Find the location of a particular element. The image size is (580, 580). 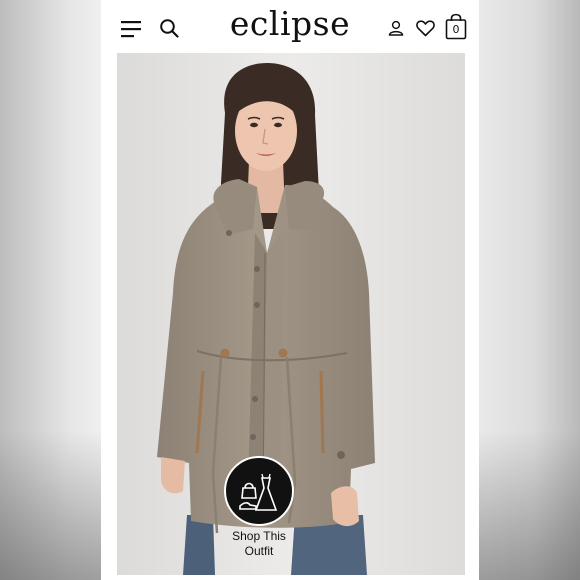

cart-count: 0 is located at coordinates (456, 29).